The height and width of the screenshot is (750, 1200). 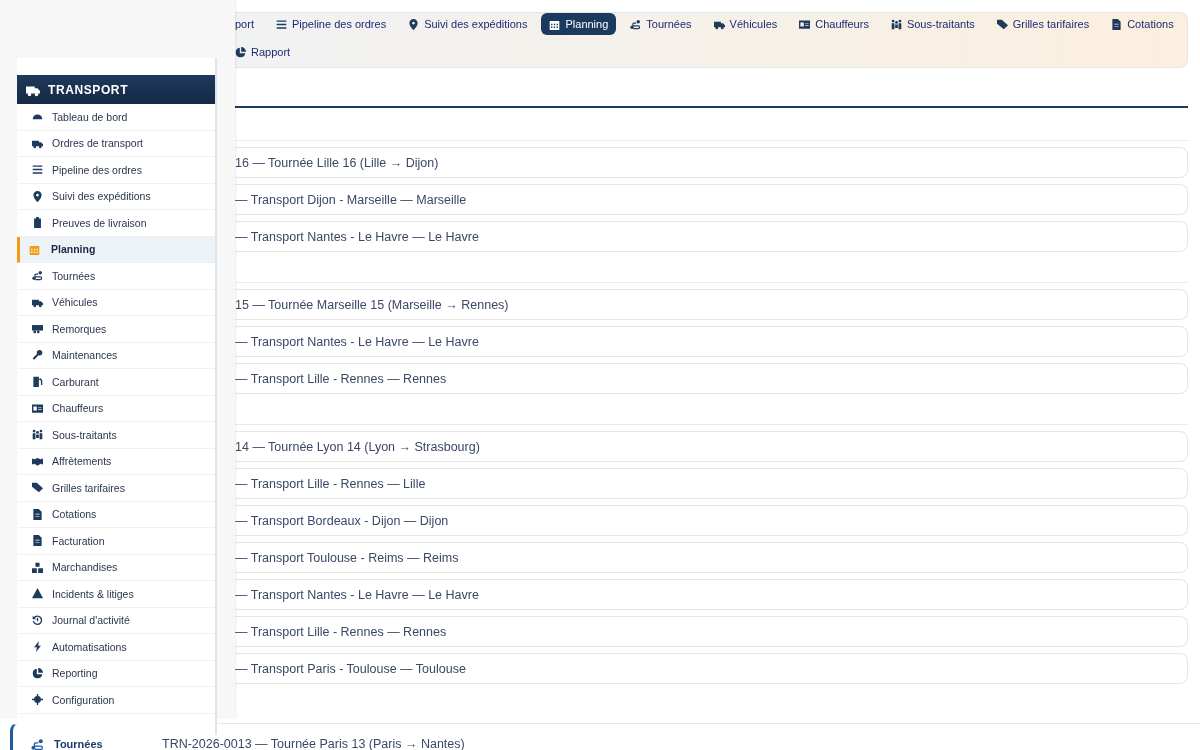 I want to click on menu-item: Reporting, so click(x=116, y=673).